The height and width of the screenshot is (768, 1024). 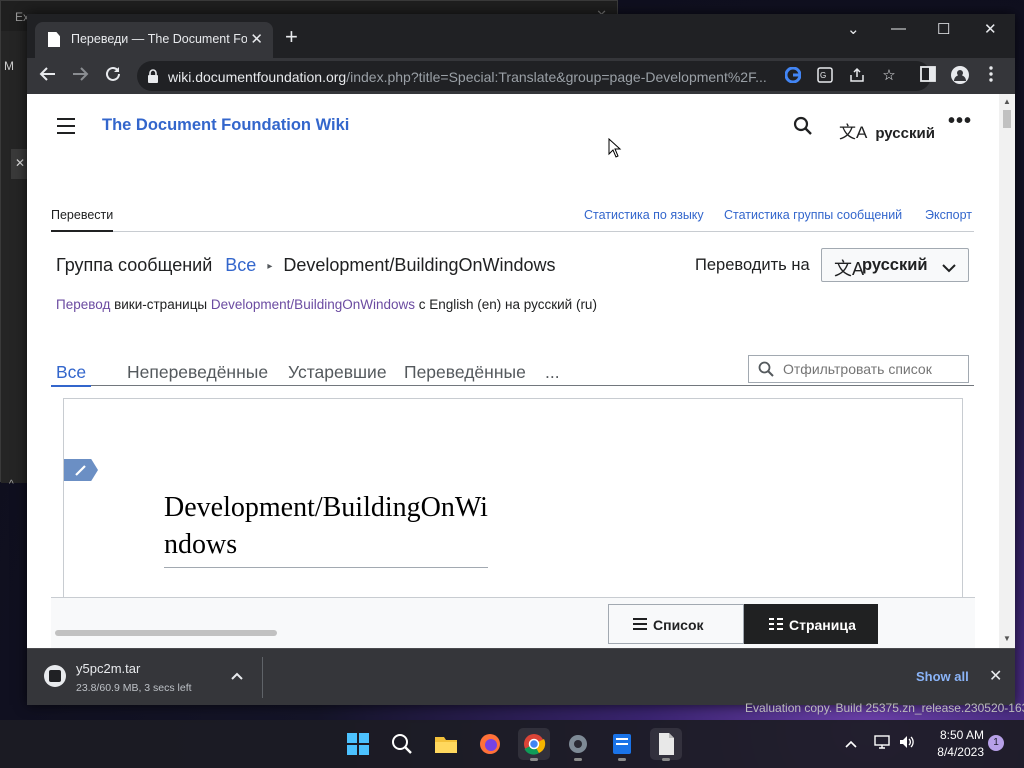 I want to click on target-language-select: 文A русский, so click(x=895, y=265).